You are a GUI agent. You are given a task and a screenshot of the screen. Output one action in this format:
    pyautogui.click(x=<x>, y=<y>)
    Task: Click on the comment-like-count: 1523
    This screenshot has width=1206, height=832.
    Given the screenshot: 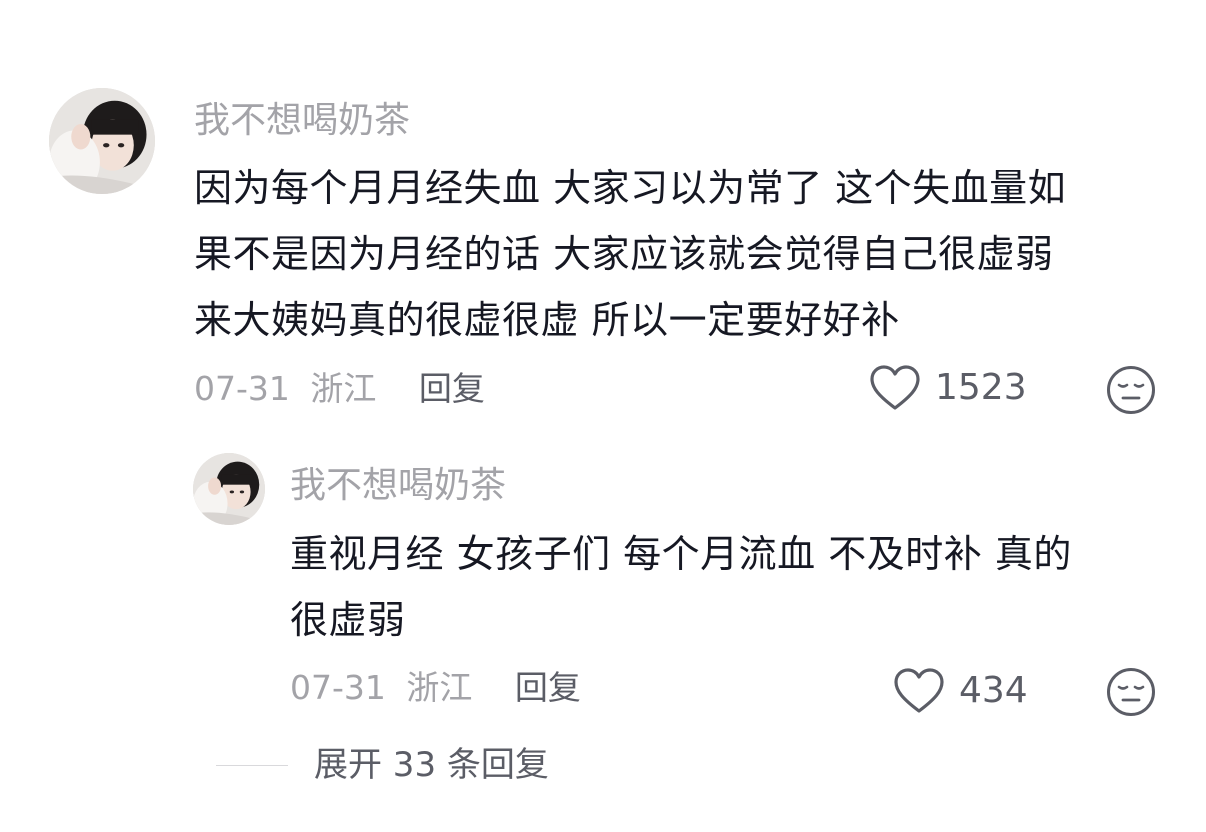 What is the action you would take?
    pyautogui.click(x=981, y=387)
    